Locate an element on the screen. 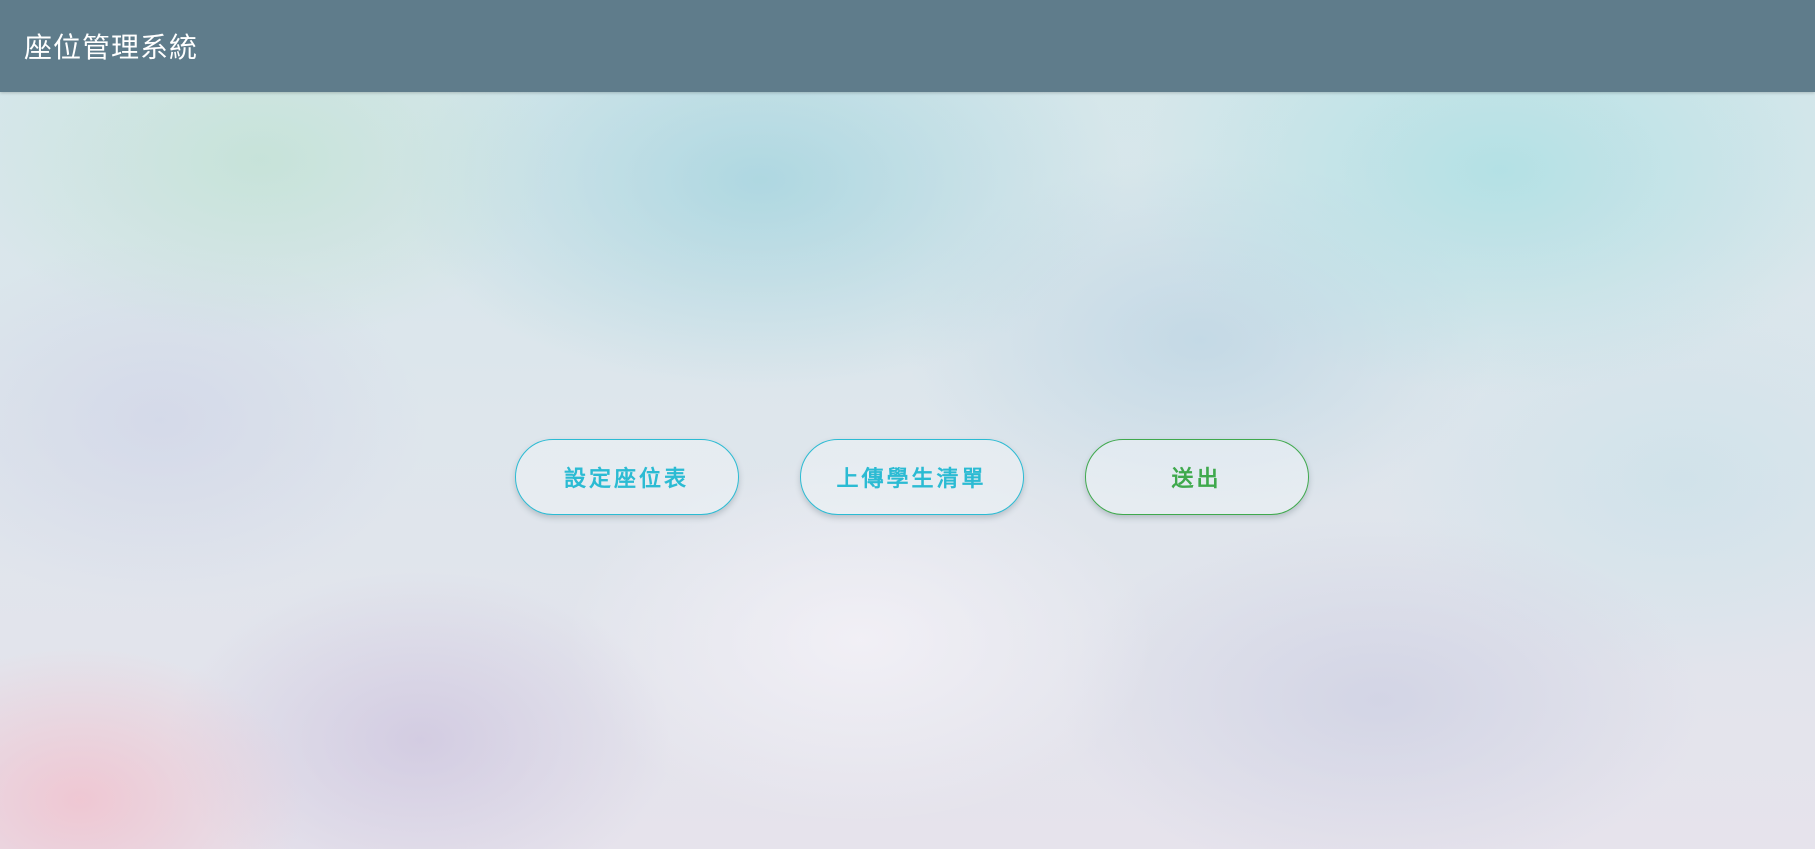 The image size is (1815, 849). action-buttons: 設定座位表 上傳學生清單 送出 is located at coordinates (907, 477).